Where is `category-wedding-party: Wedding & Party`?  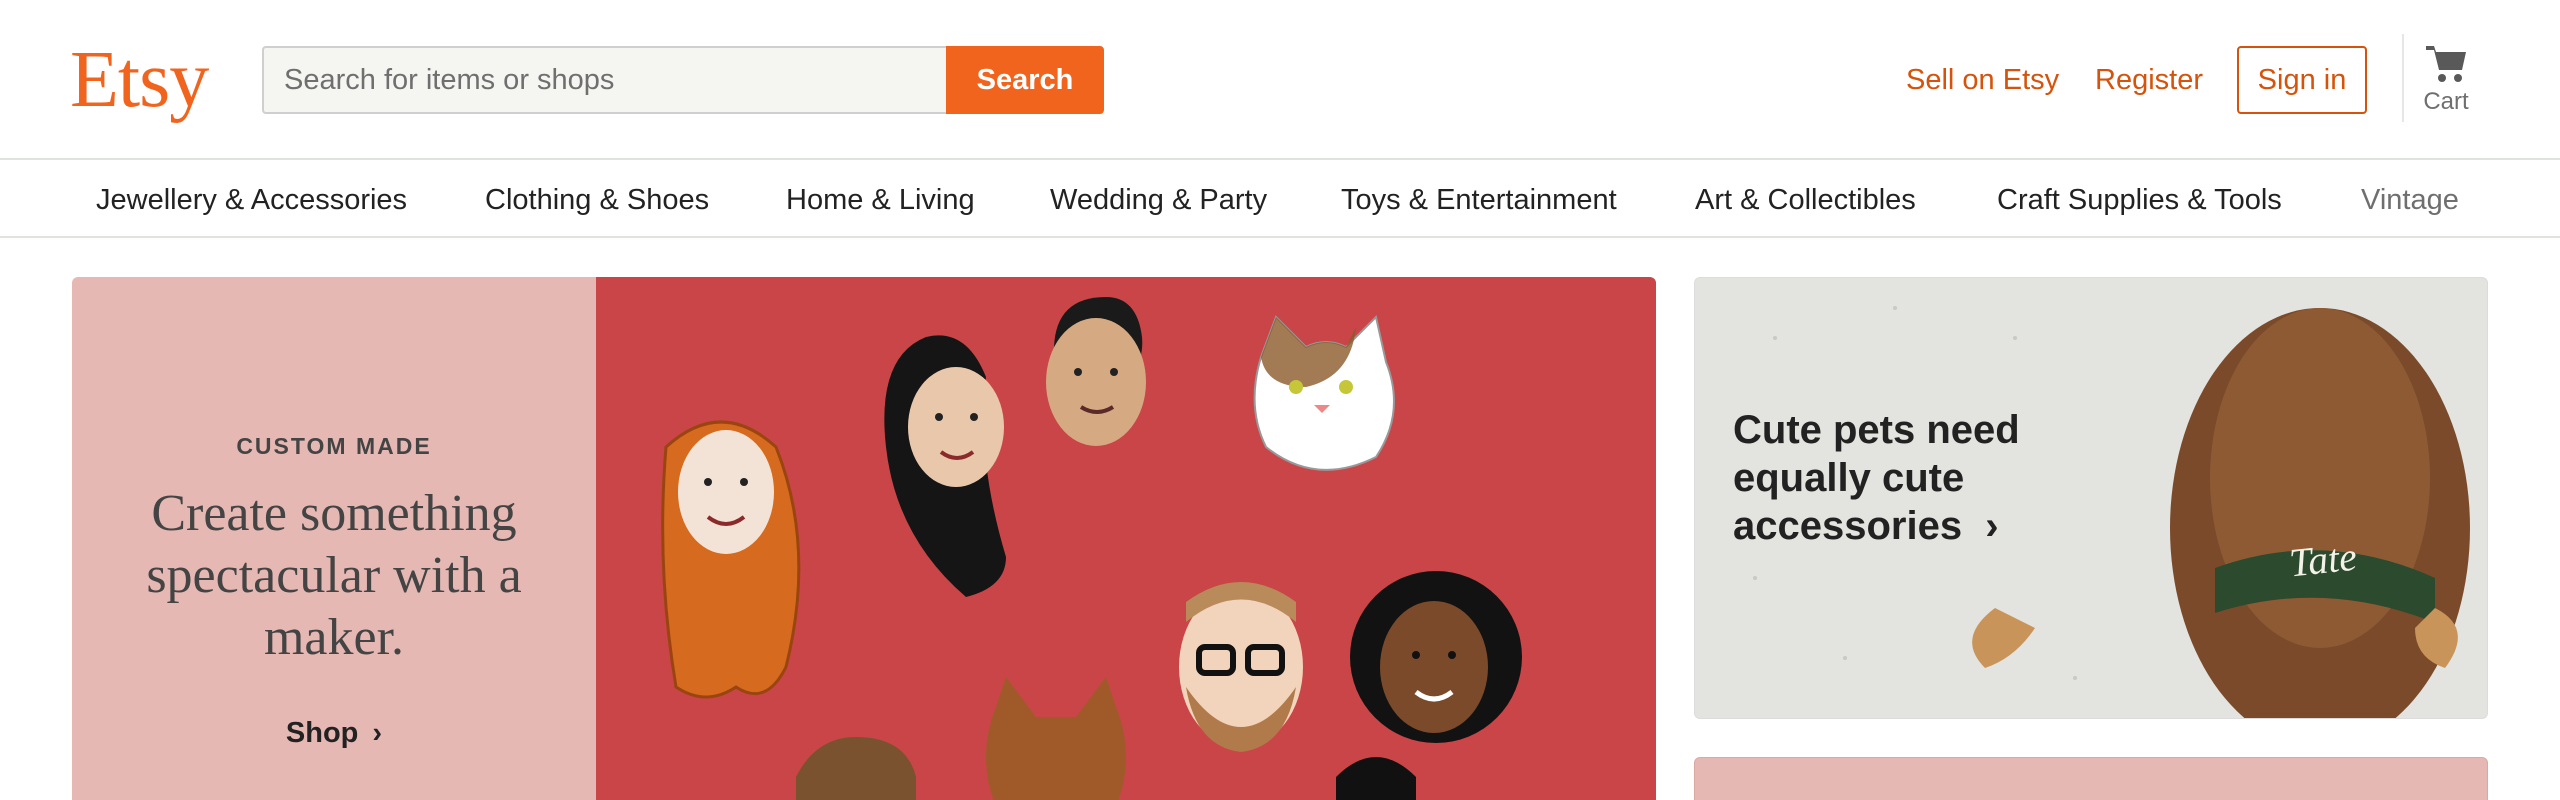
category-wedding-party: Wedding & Party is located at coordinates (1158, 200).